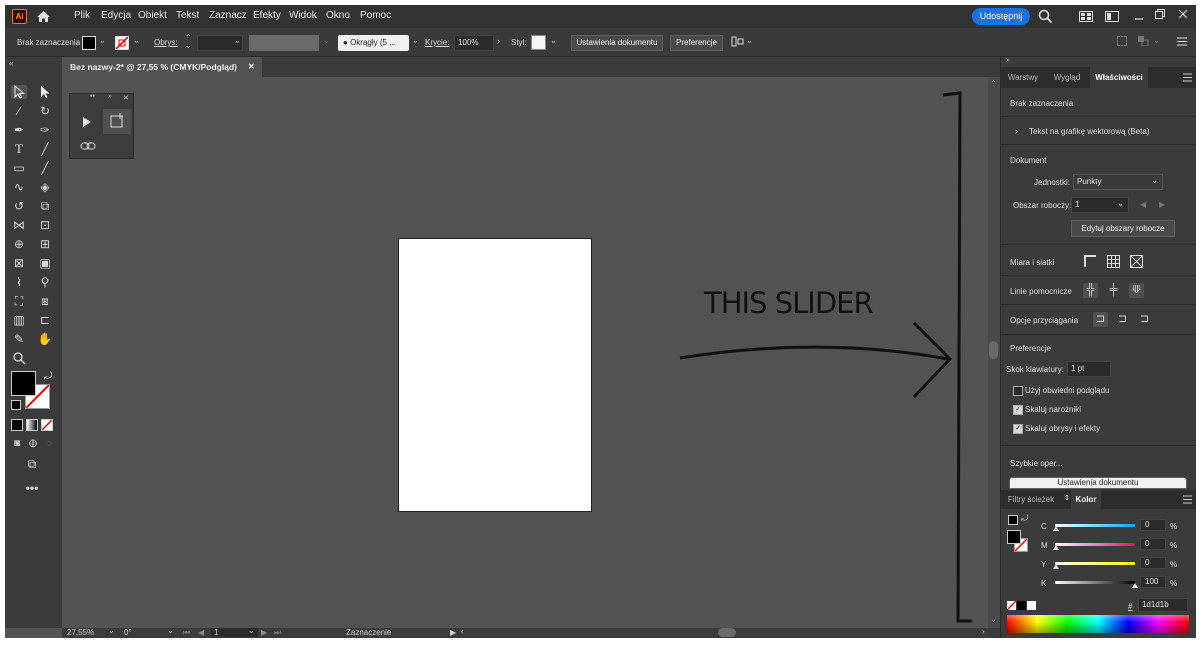 This screenshot has width=1200, height=645. I want to click on menu-file: Plik, so click(82, 15).